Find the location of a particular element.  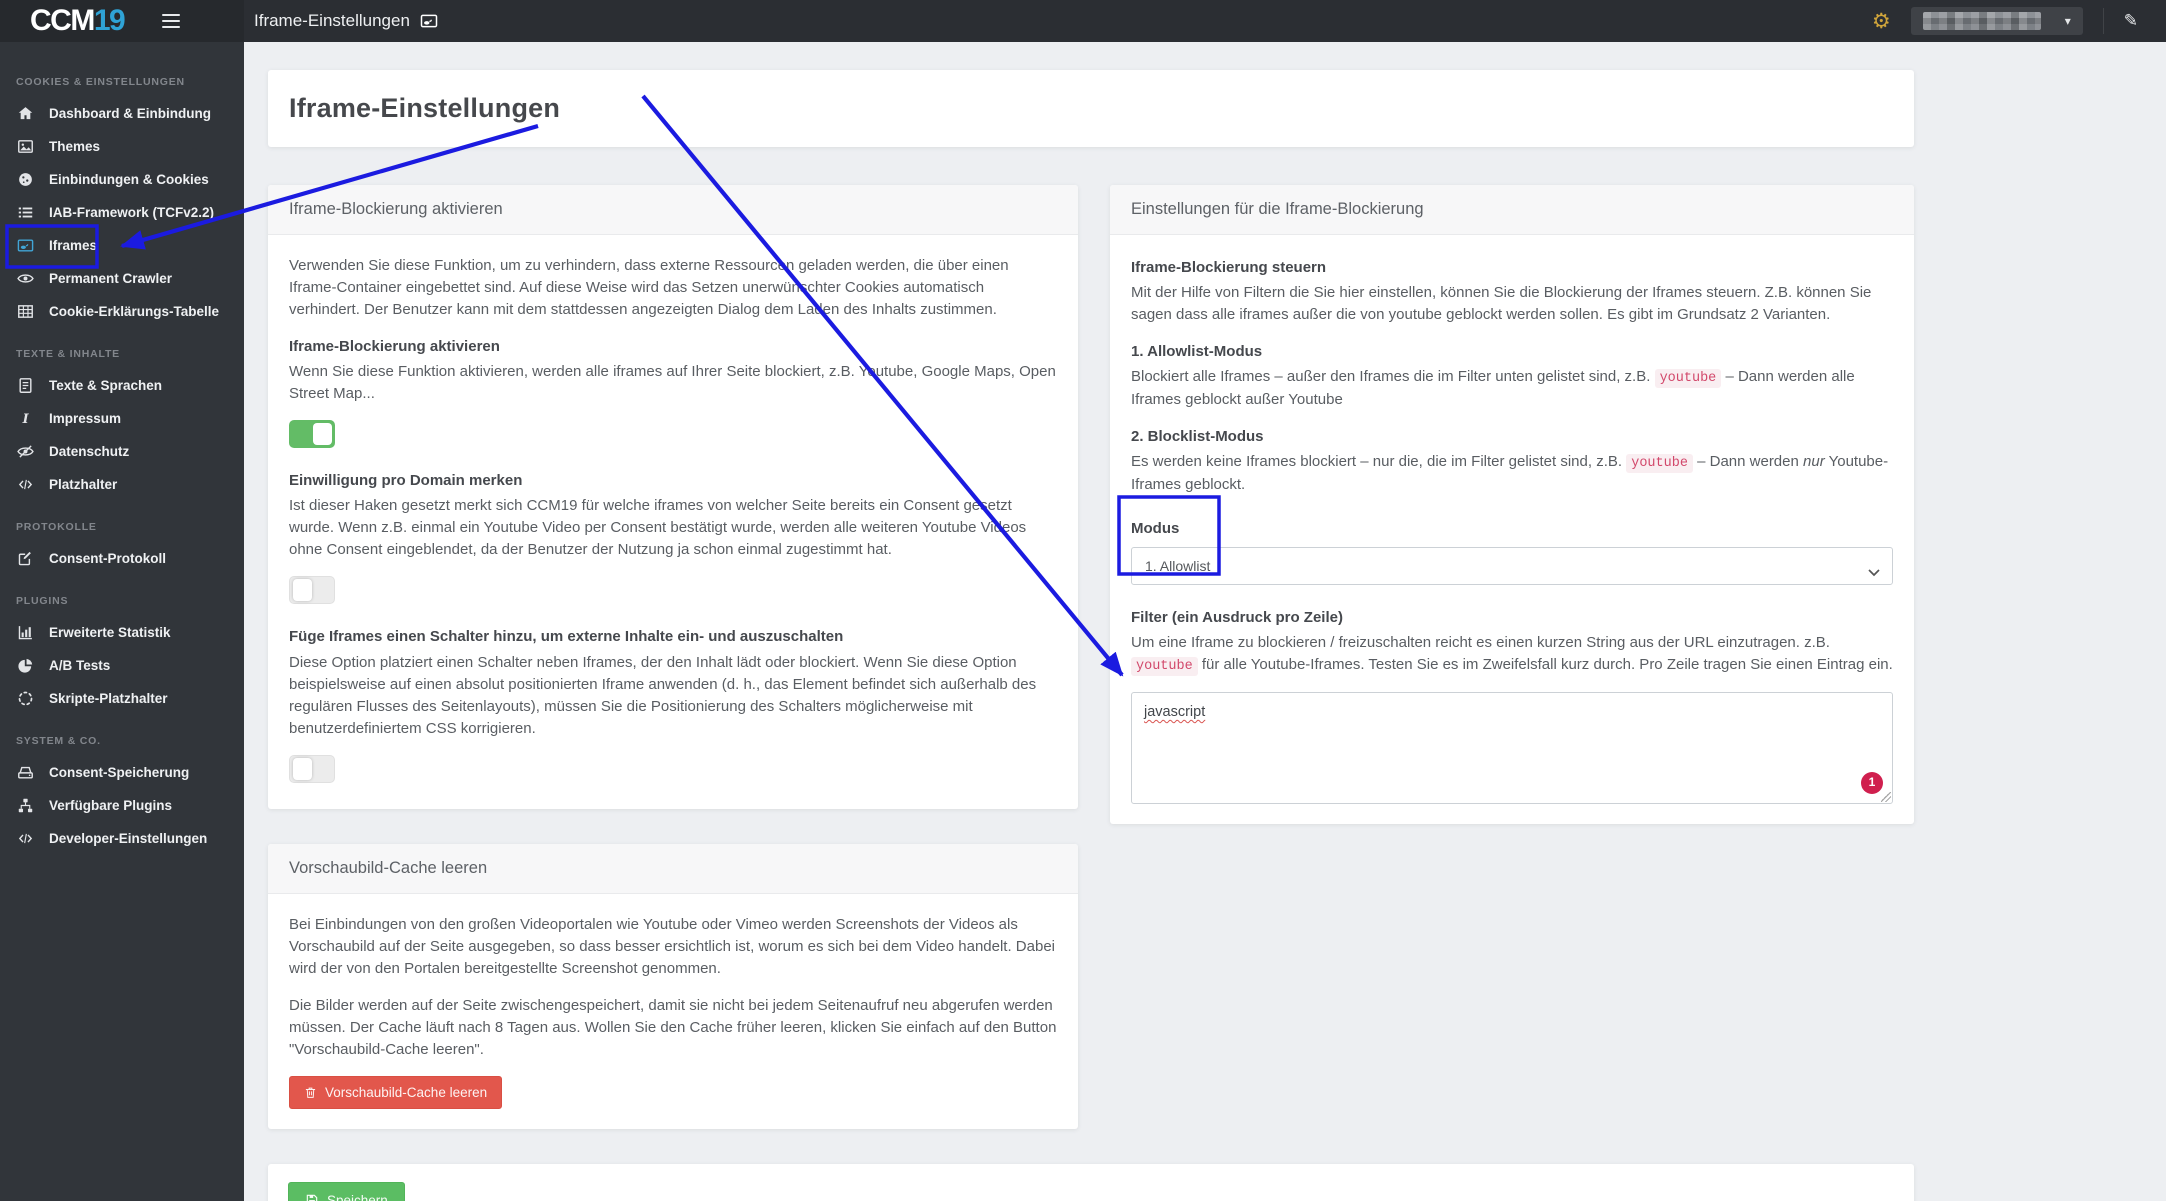

sidebar-item-label: Permanent Crawler is located at coordinates (111, 278).